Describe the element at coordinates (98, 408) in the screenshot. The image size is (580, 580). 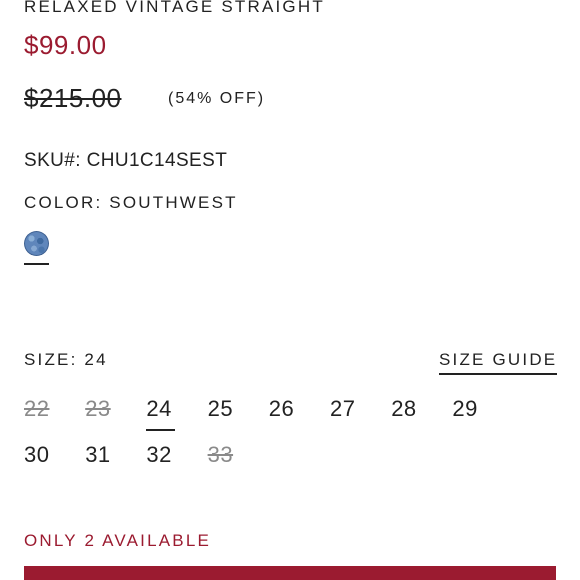
I see `size-option-23: 23` at that location.